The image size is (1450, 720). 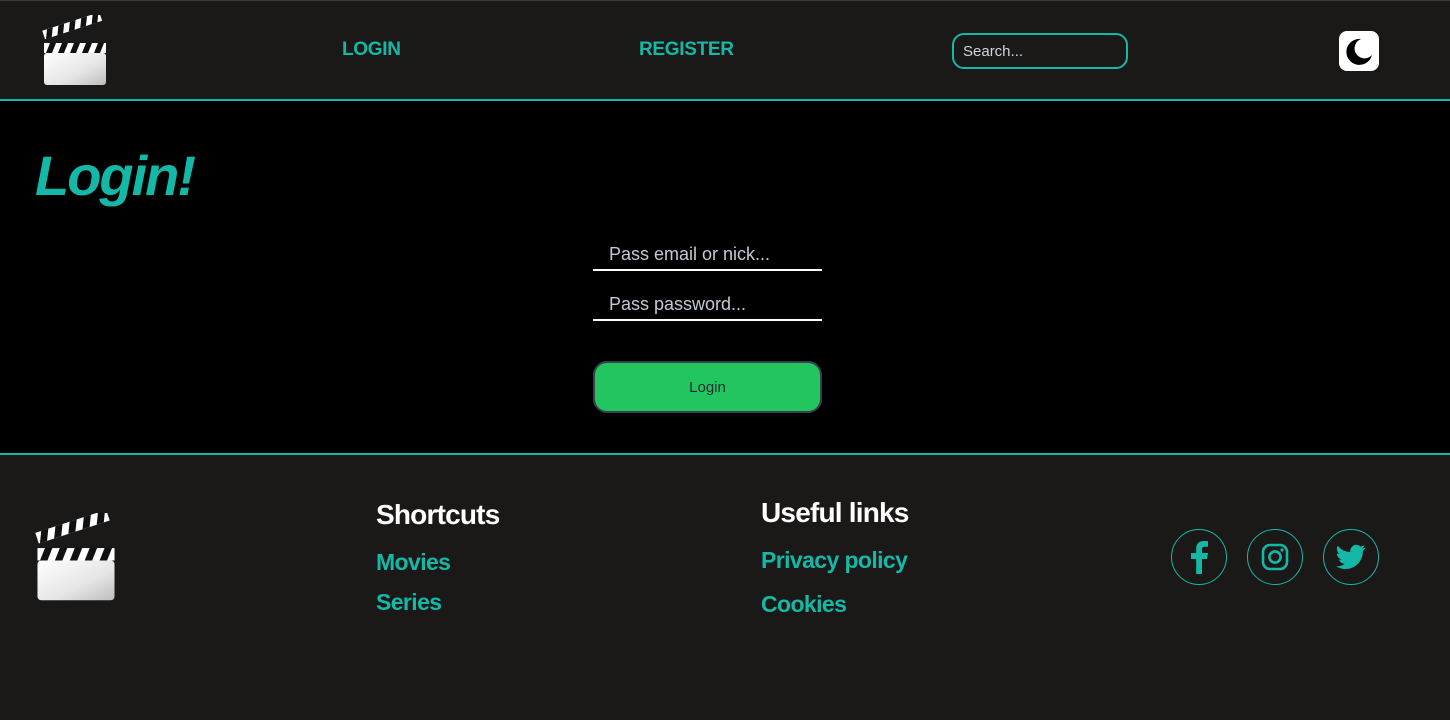 I want to click on search-input, so click(x=1040, y=51).